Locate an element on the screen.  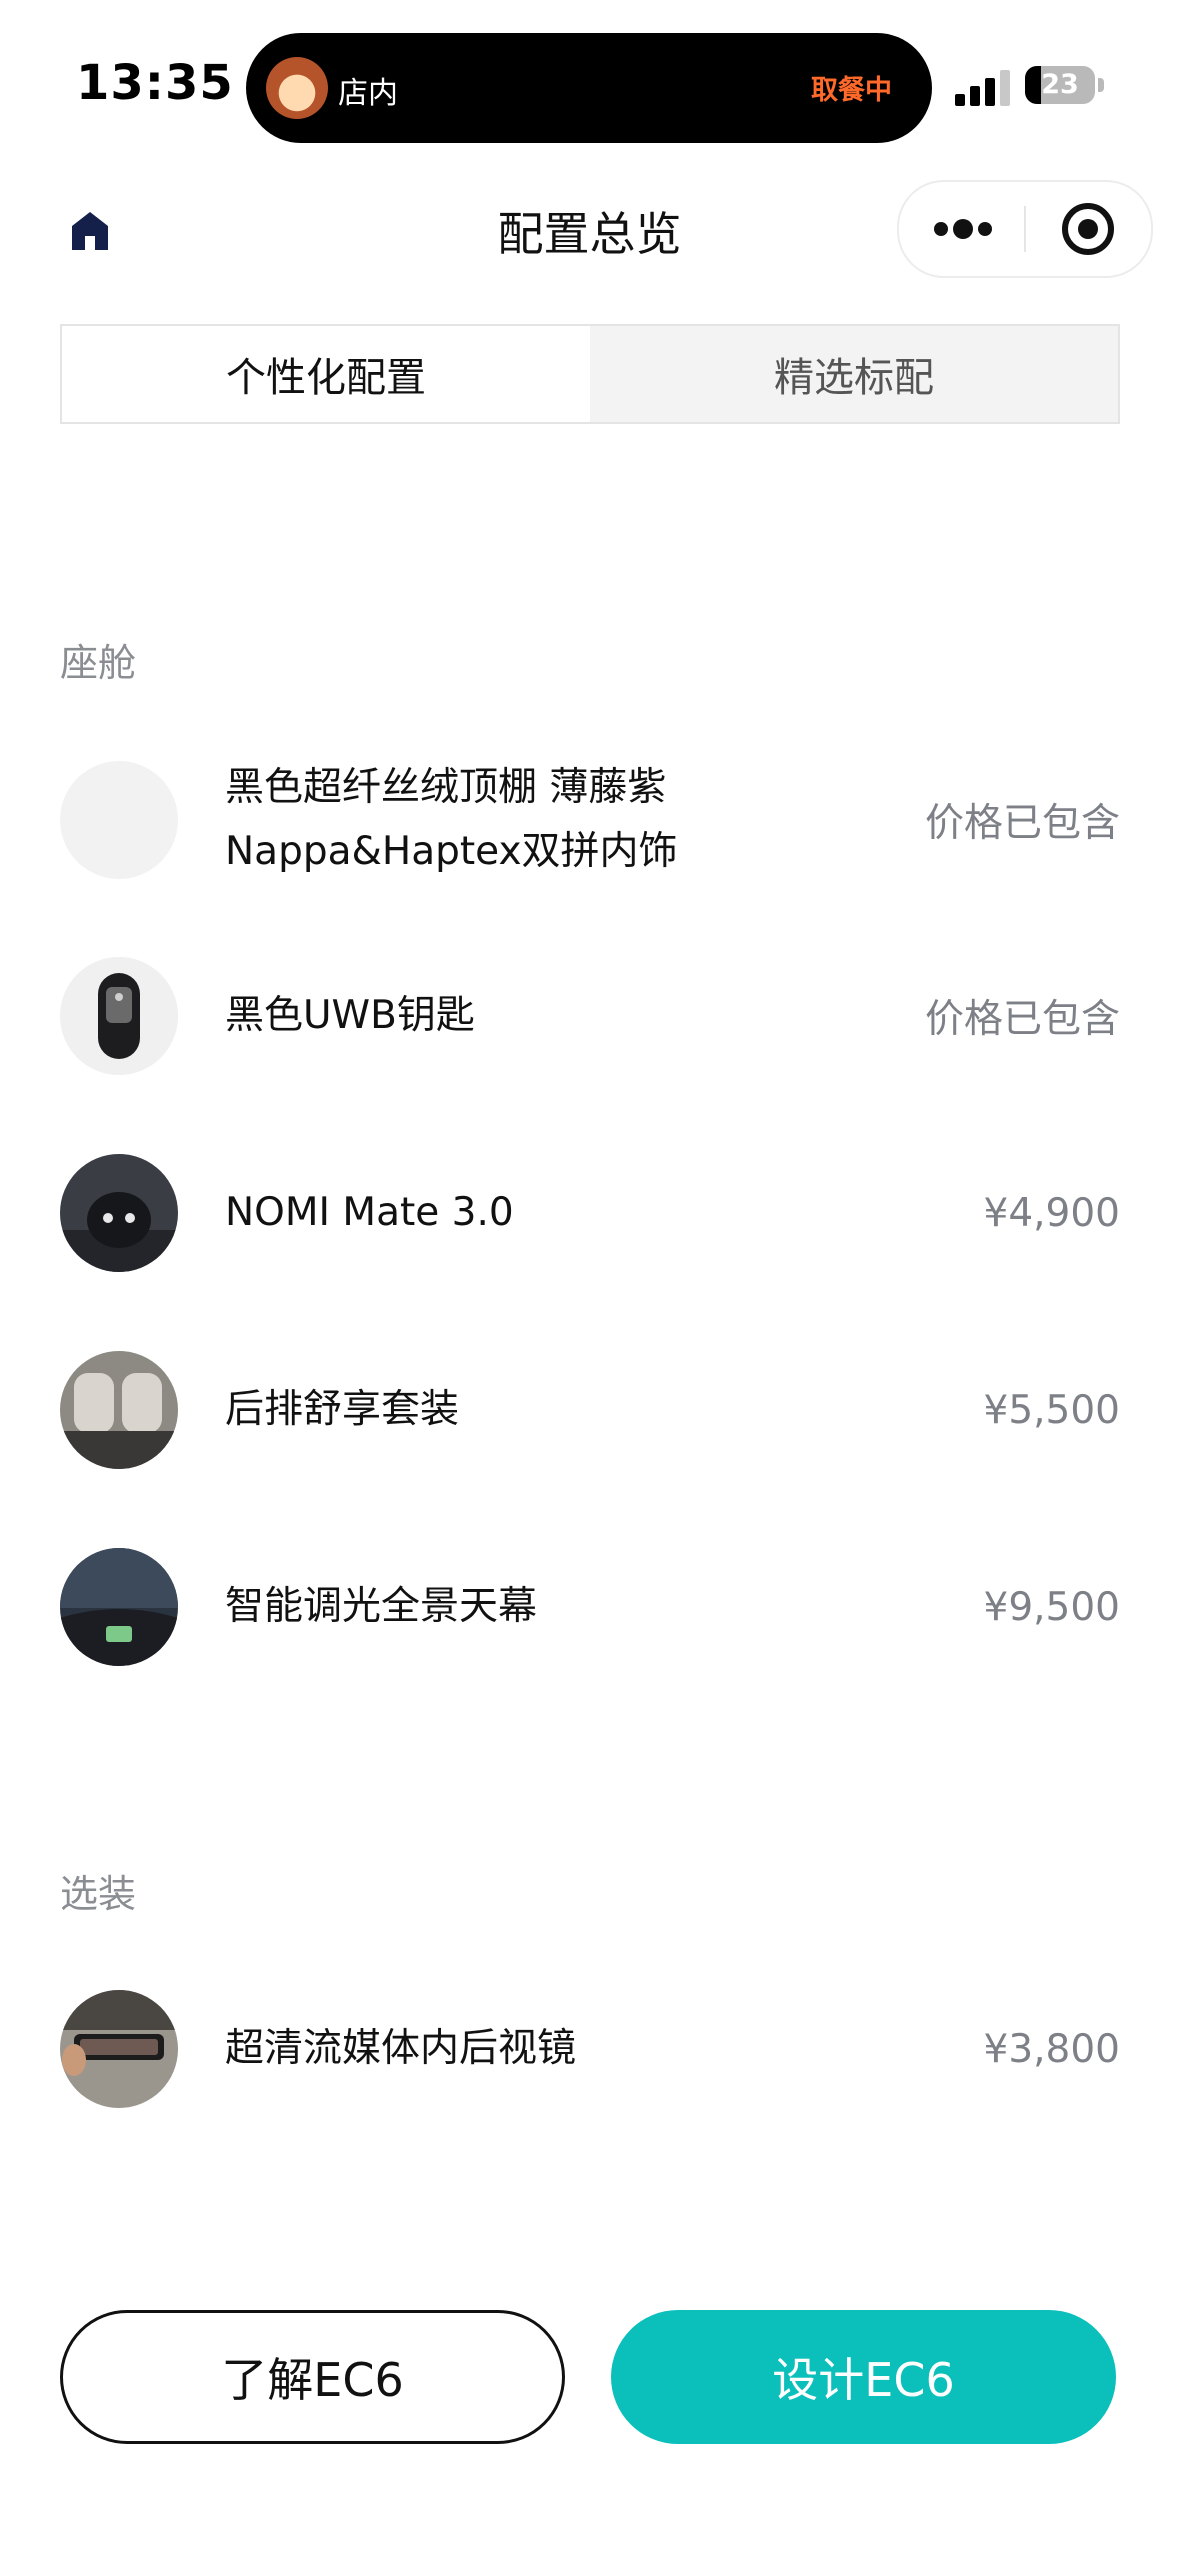
tab-standard: 精选标配 is located at coordinates (854, 374).